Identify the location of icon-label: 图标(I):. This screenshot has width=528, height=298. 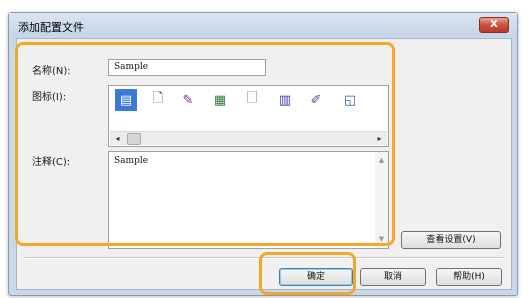
(49, 97).